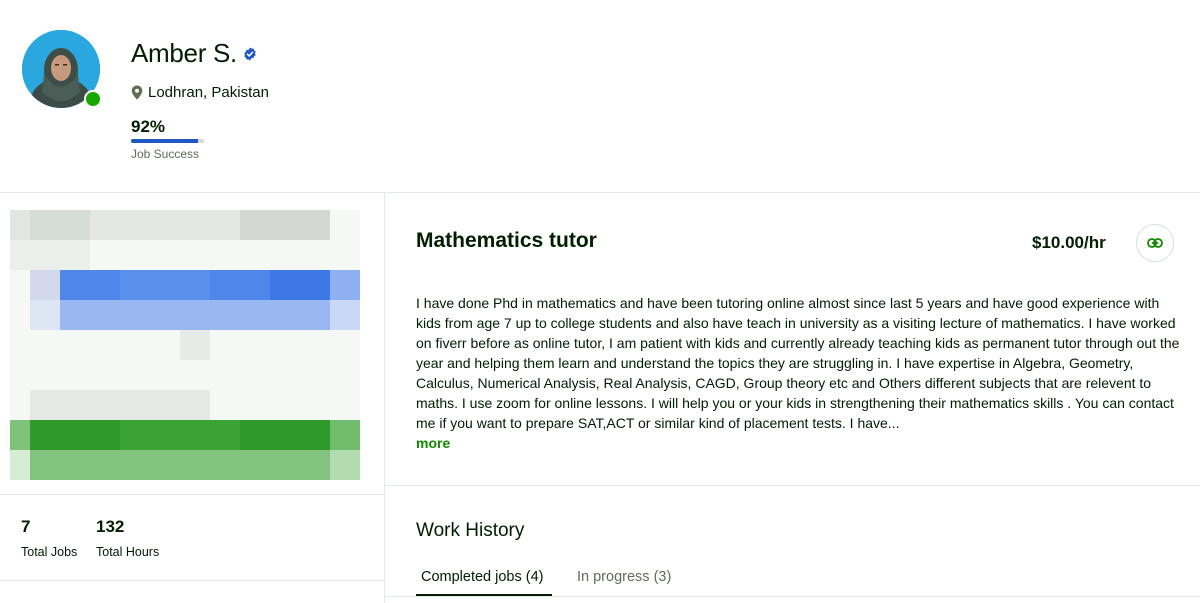 This screenshot has width=1200, height=603. What do you see at coordinates (148, 126) in the screenshot?
I see `job-success-percent: 92%` at bounding box center [148, 126].